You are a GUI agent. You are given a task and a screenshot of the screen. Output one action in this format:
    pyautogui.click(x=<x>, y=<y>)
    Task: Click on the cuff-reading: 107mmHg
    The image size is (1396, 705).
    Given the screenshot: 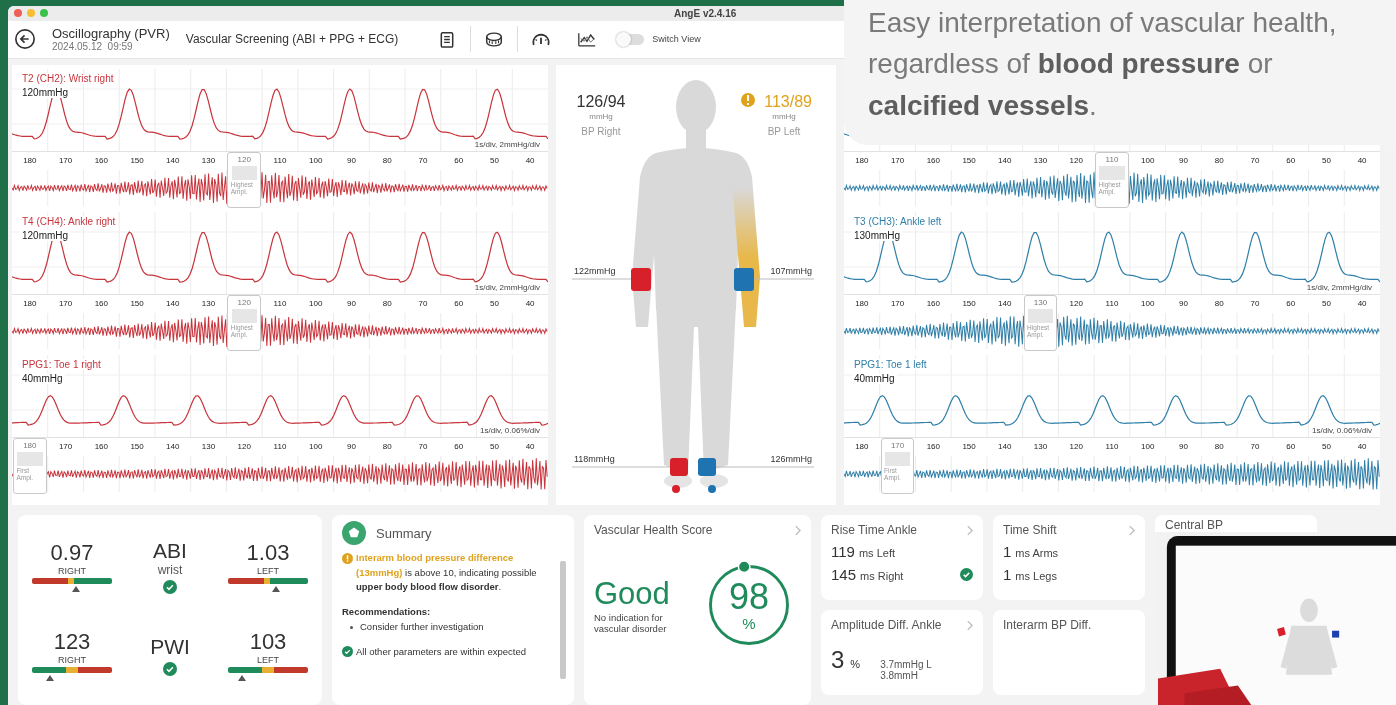 What is the action you would take?
    pyautogui.click(x=791, y=271)
    